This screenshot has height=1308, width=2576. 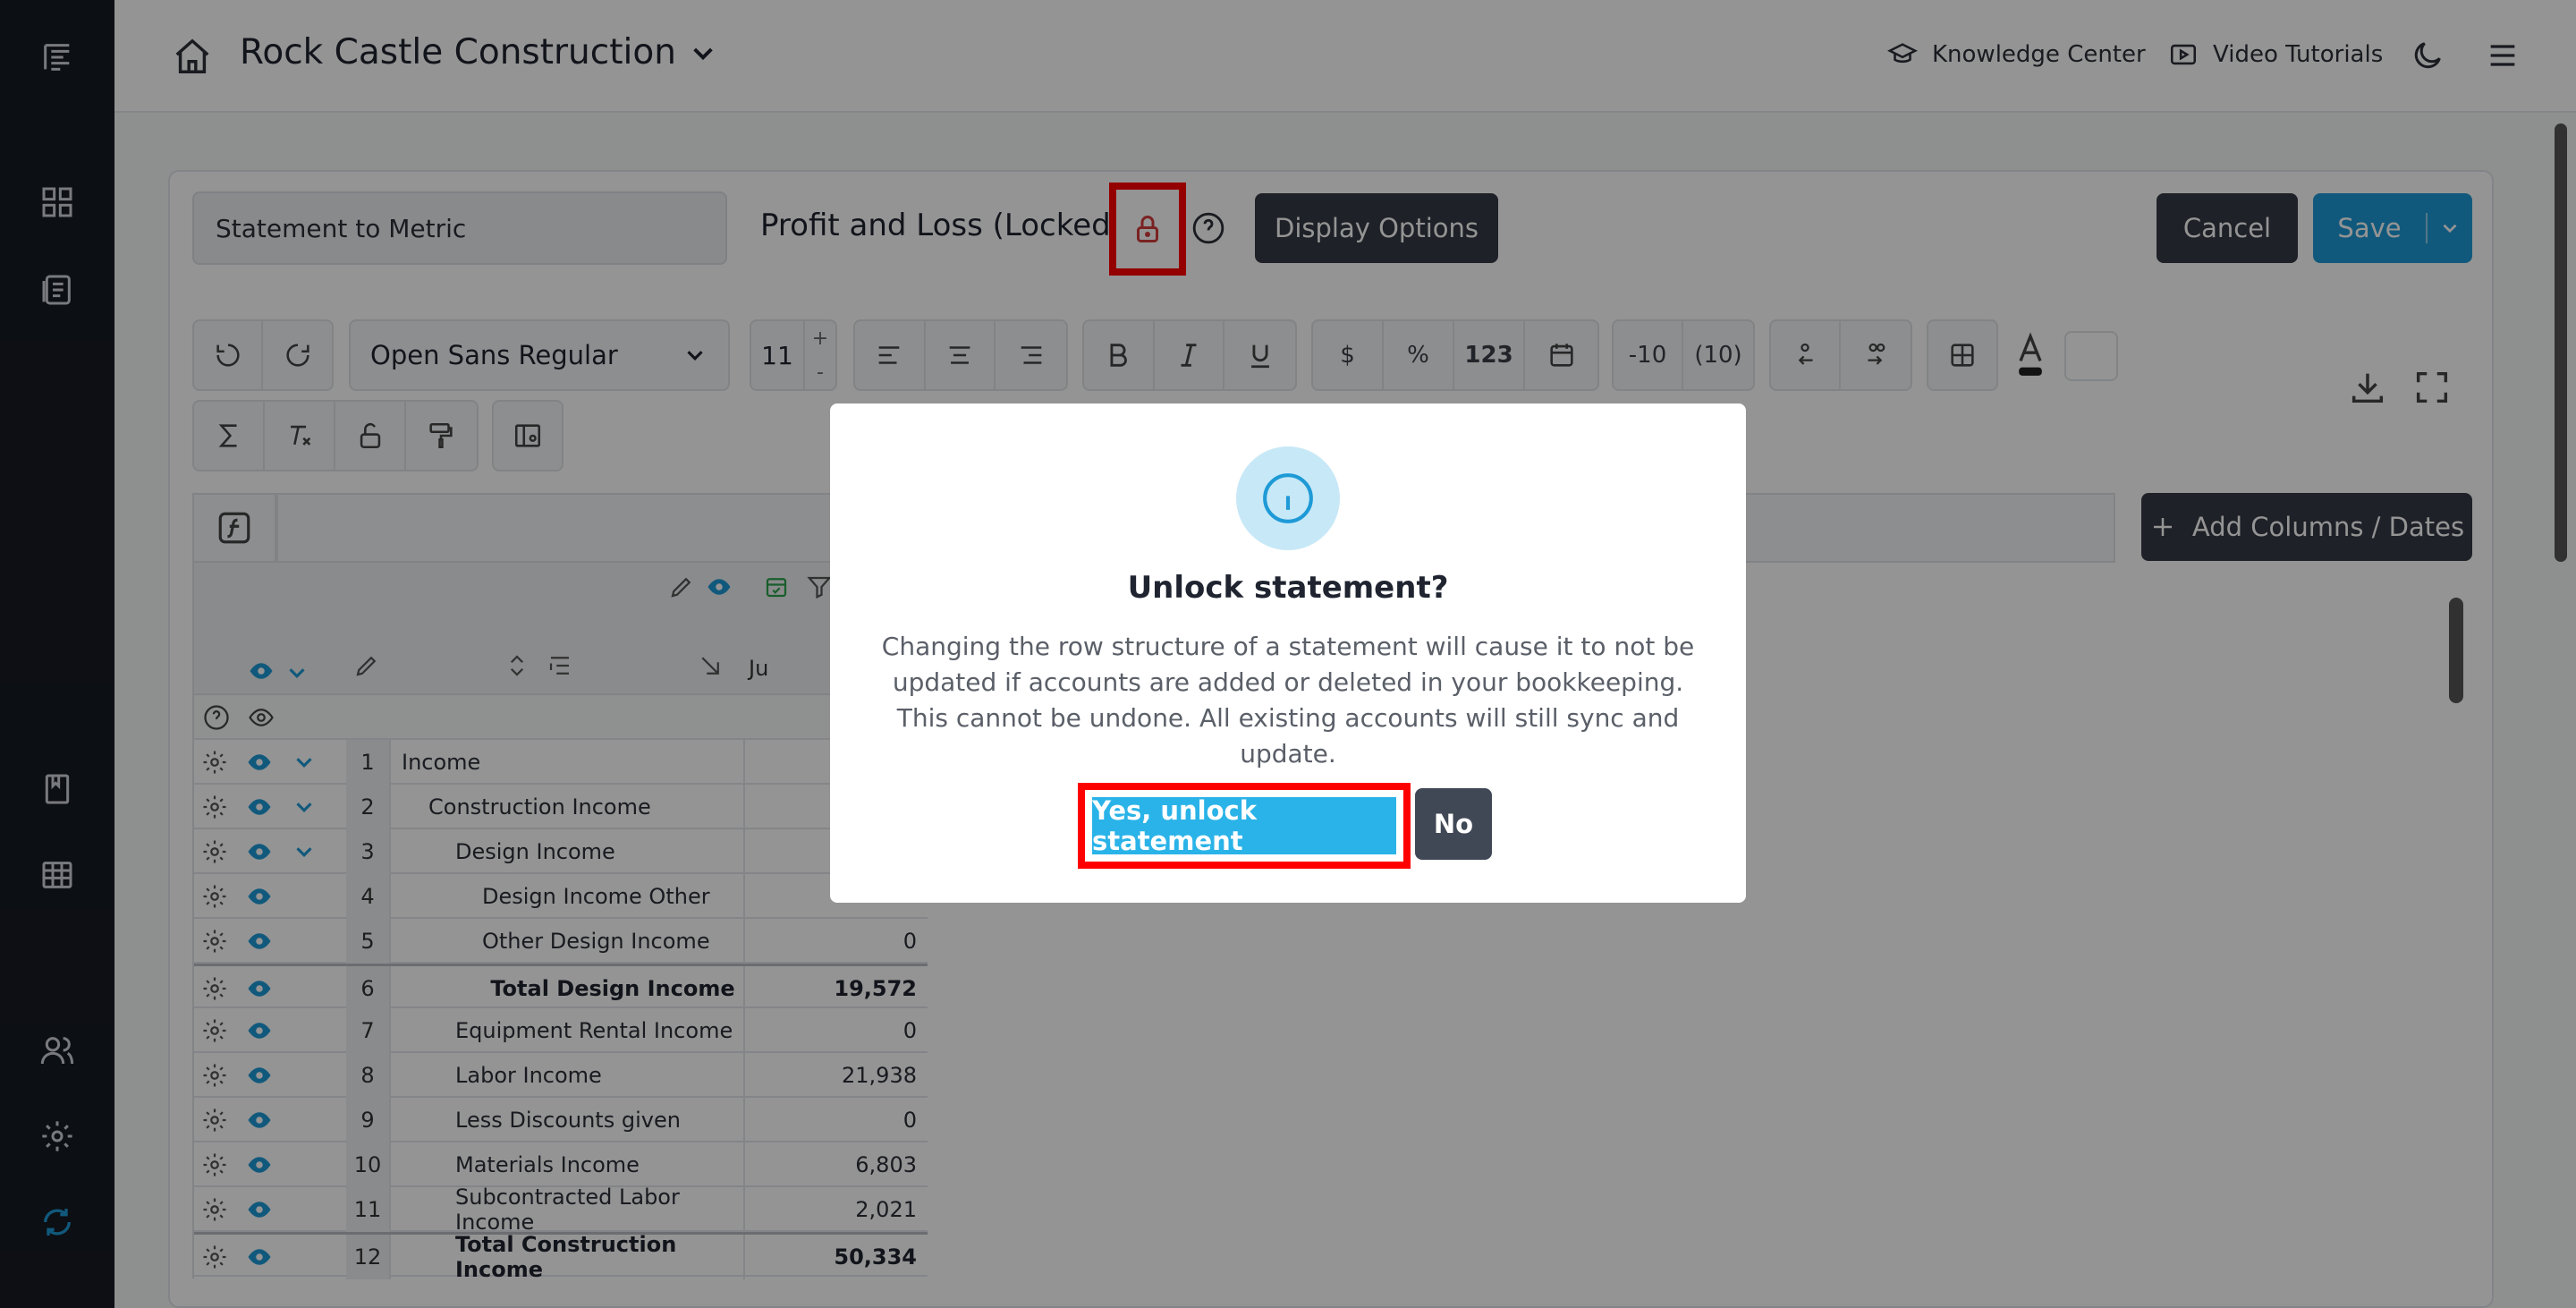 What do you see at coordinates (1288, 588) in the screenshot?
I see `dialog-title: Unlock statement?` at bounding box center [1288, 588].